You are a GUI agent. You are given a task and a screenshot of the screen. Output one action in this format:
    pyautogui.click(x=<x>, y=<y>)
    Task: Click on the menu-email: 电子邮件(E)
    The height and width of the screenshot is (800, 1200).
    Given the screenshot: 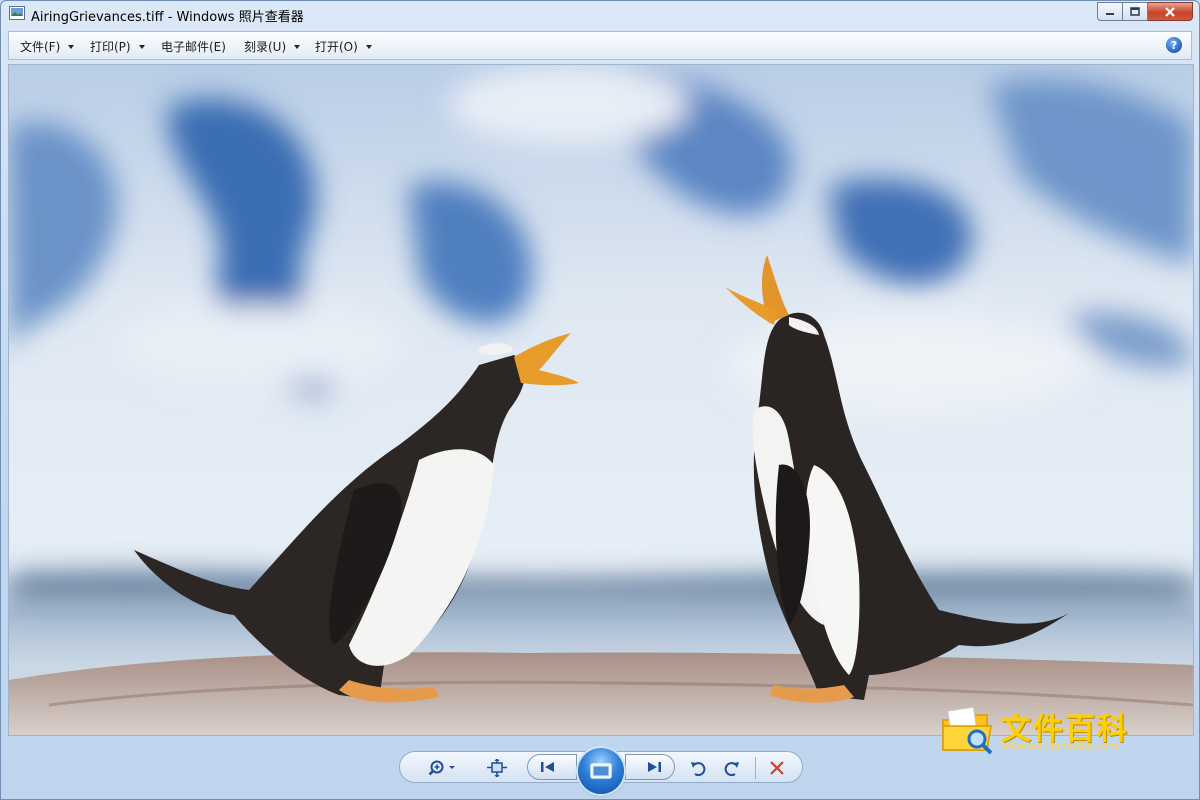 What is the action you would take?
    pyautogui.click(x=193, y=46)
    